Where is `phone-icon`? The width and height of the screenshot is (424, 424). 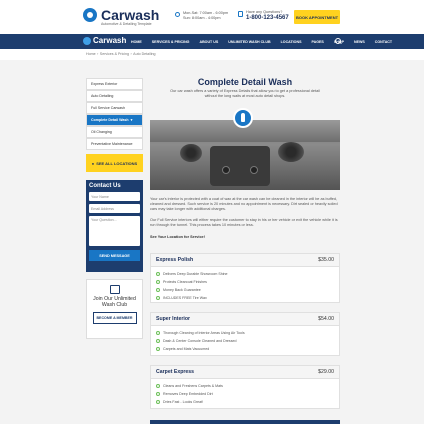 phone-icon is located at coordinates (240, 14).